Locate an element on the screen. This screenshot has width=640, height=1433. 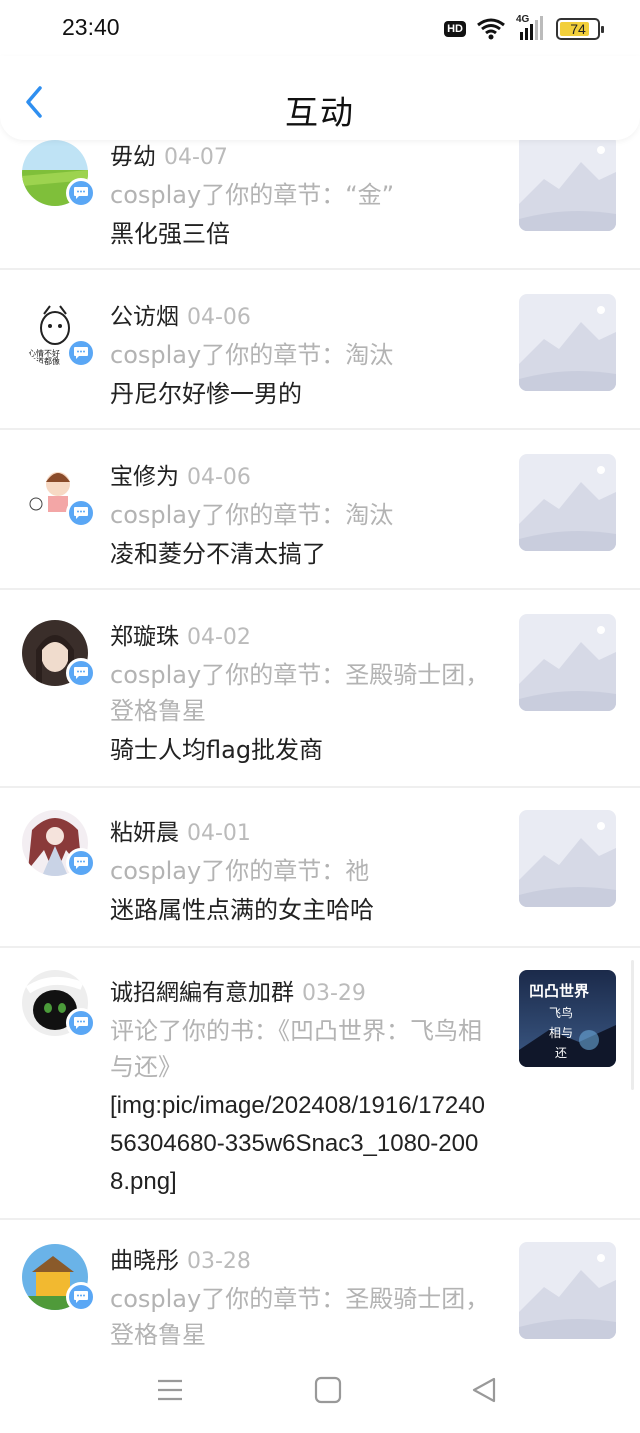
status-icons: HD 4G 74 is located at coordinates (524, 29).